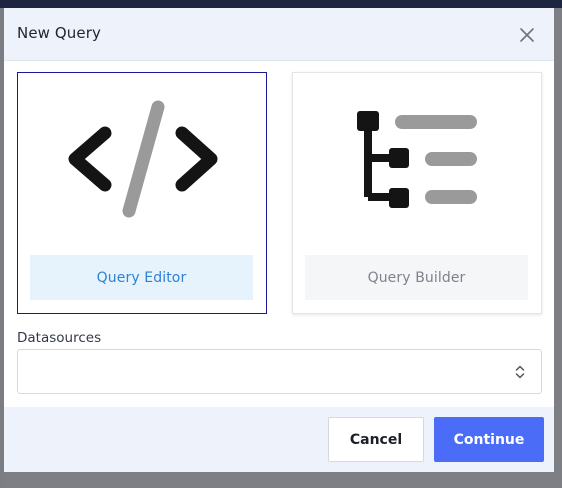  I want to click on close-icon, so click(527, 35).